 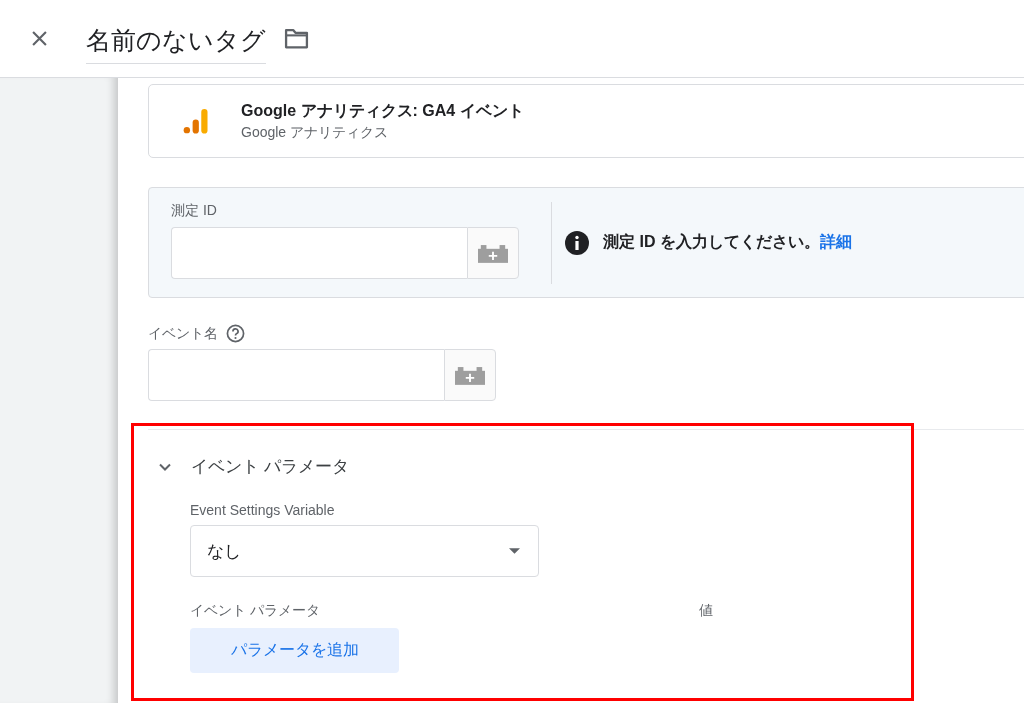 I want to click on info-message: 測定 ID を入力してください。詳細, so click(x=727, y=242).